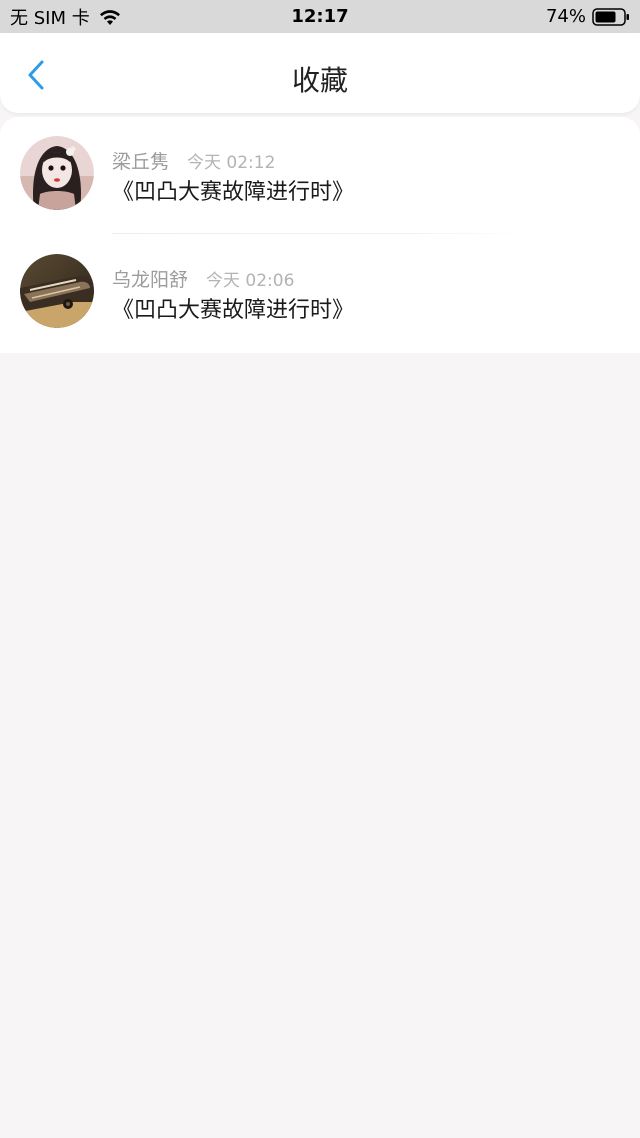 The height and width of the screenshot is (1138, 640). Describe the element at coordinates (231, 163) in the screenshot. I see `timestamp: 今天 02:12` at that location.